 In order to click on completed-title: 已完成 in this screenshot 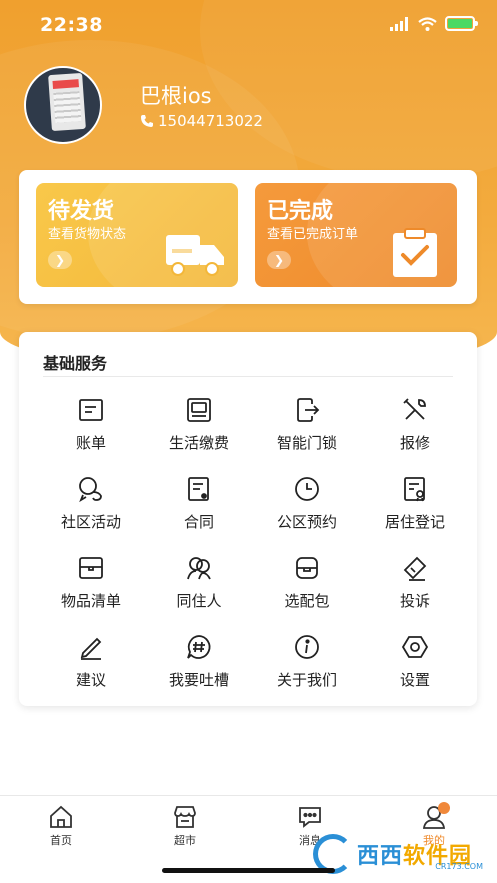, I will do `click(300, 211)`.